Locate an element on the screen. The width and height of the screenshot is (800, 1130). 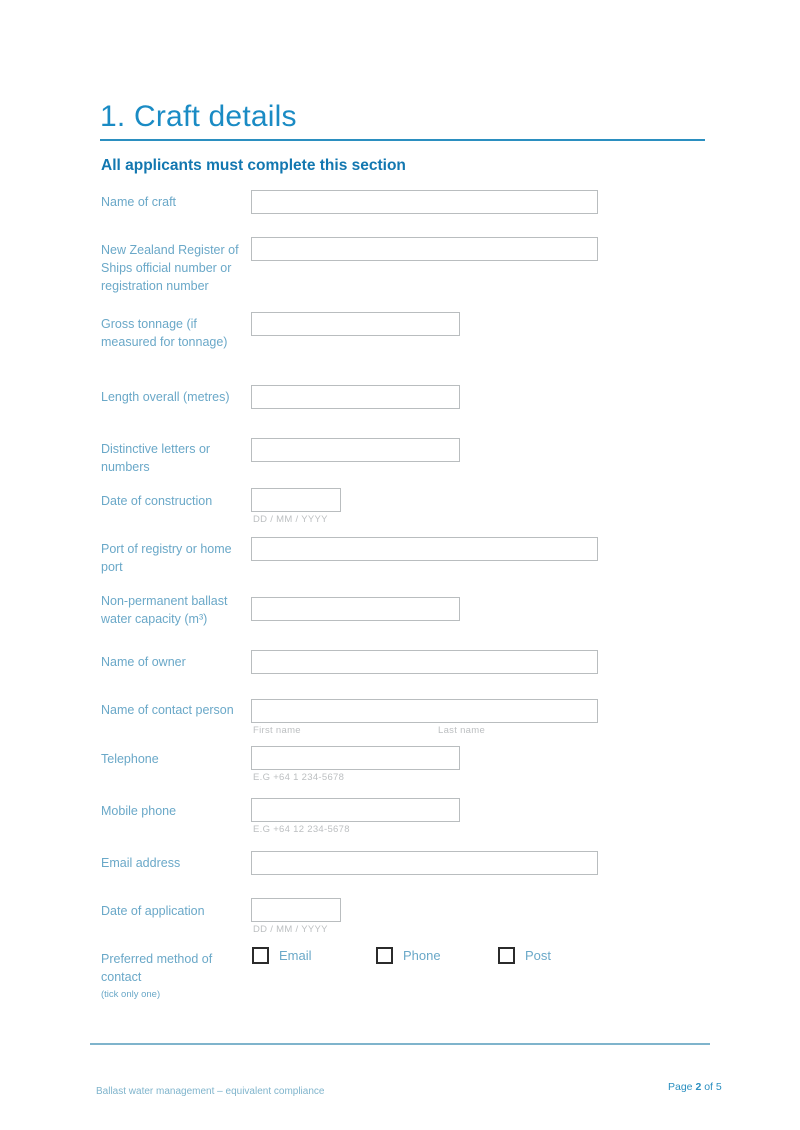
field-hint: E.G +64 1 234-5678 is located at coordinates (299, 777).